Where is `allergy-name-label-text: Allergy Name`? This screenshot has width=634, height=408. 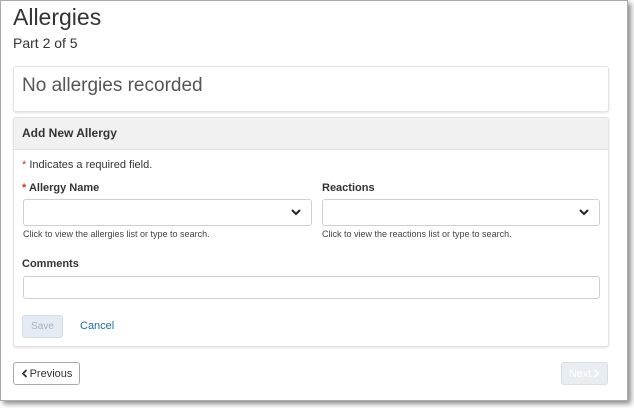 allergy-name-label-text: Allergy Name is located at coordinates (64, 188).